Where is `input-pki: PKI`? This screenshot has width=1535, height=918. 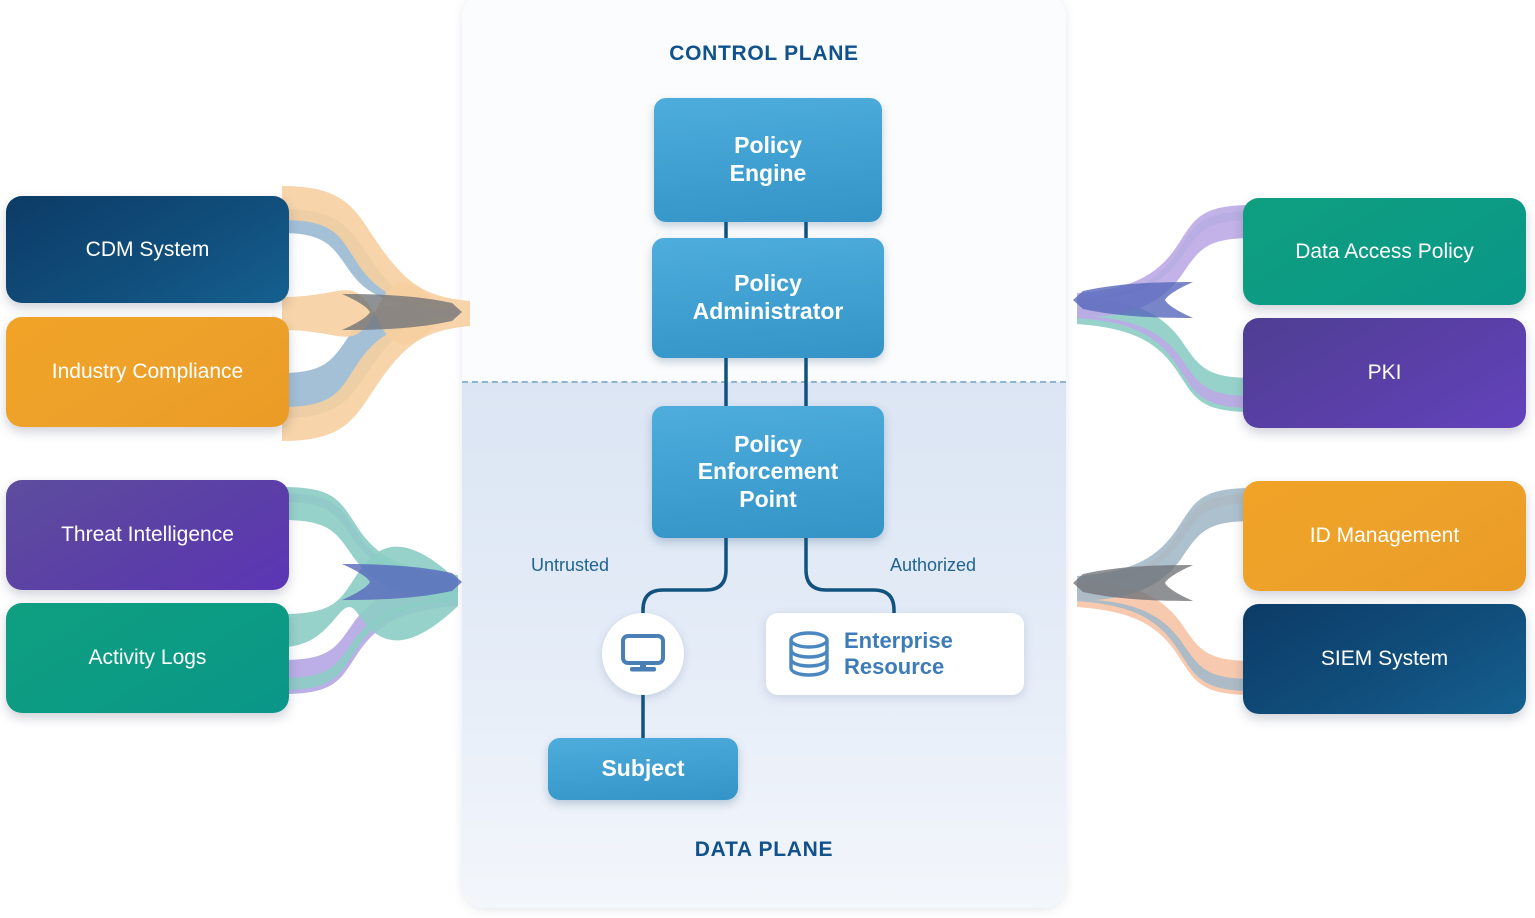 input-pki: PKI is located at coordinates (1384, 373).